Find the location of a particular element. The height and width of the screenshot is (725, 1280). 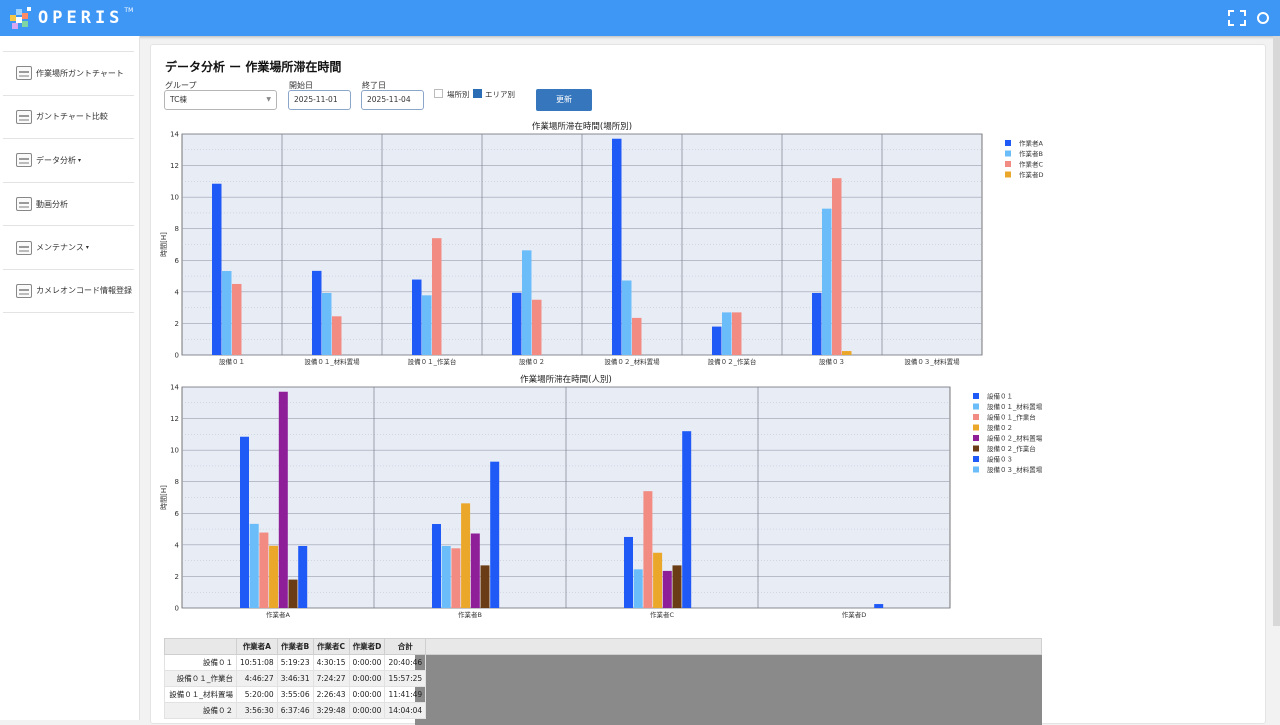

start-date-input: 2025-11-01 is located at coordinates (319, 100).